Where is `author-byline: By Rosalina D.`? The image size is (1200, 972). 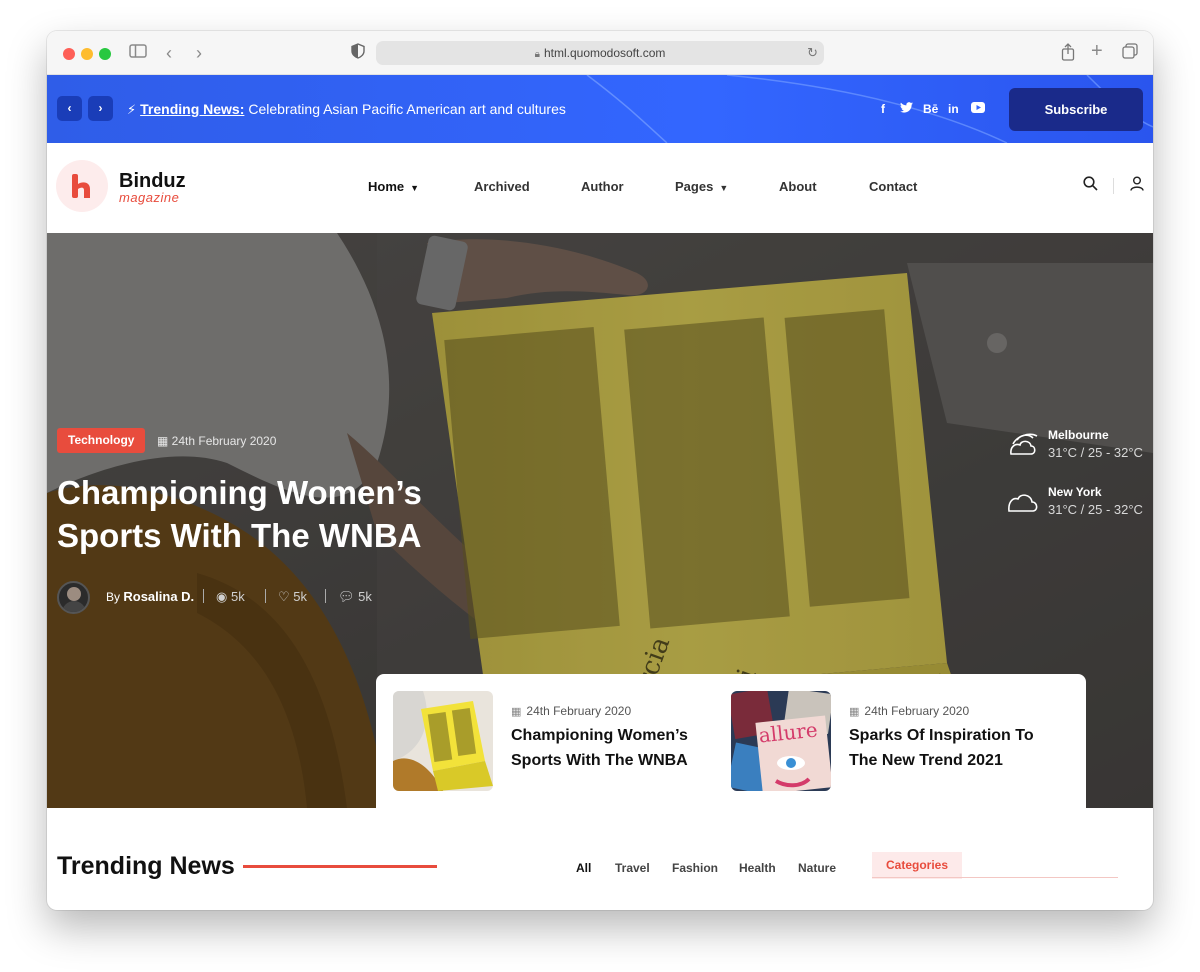
author-byline: By Rosalina D. is located at coordinates (150, 597).